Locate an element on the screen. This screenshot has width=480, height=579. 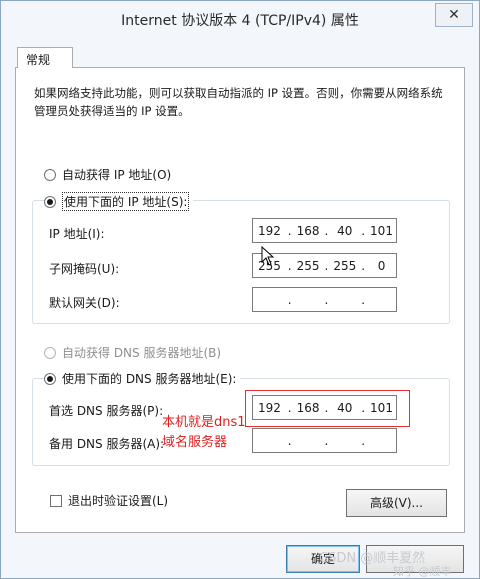
watermark-line2: 知乎 @顺丰 is located at coordinates (422, 571).